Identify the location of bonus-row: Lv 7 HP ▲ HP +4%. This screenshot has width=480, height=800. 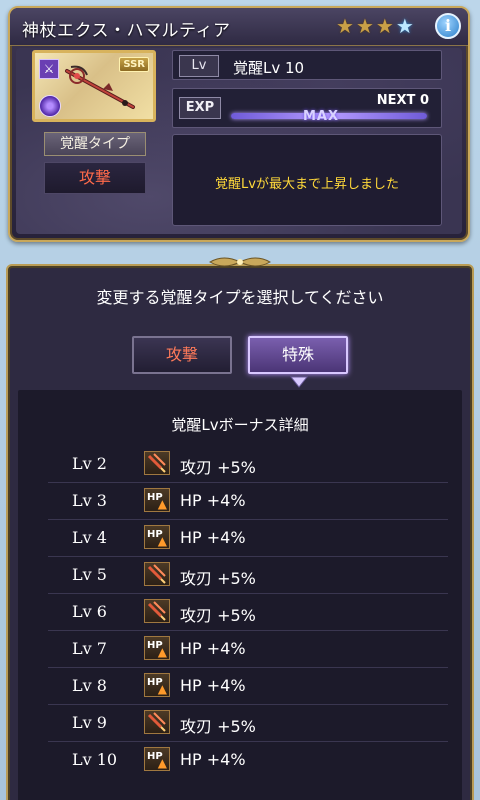
(248, 649).